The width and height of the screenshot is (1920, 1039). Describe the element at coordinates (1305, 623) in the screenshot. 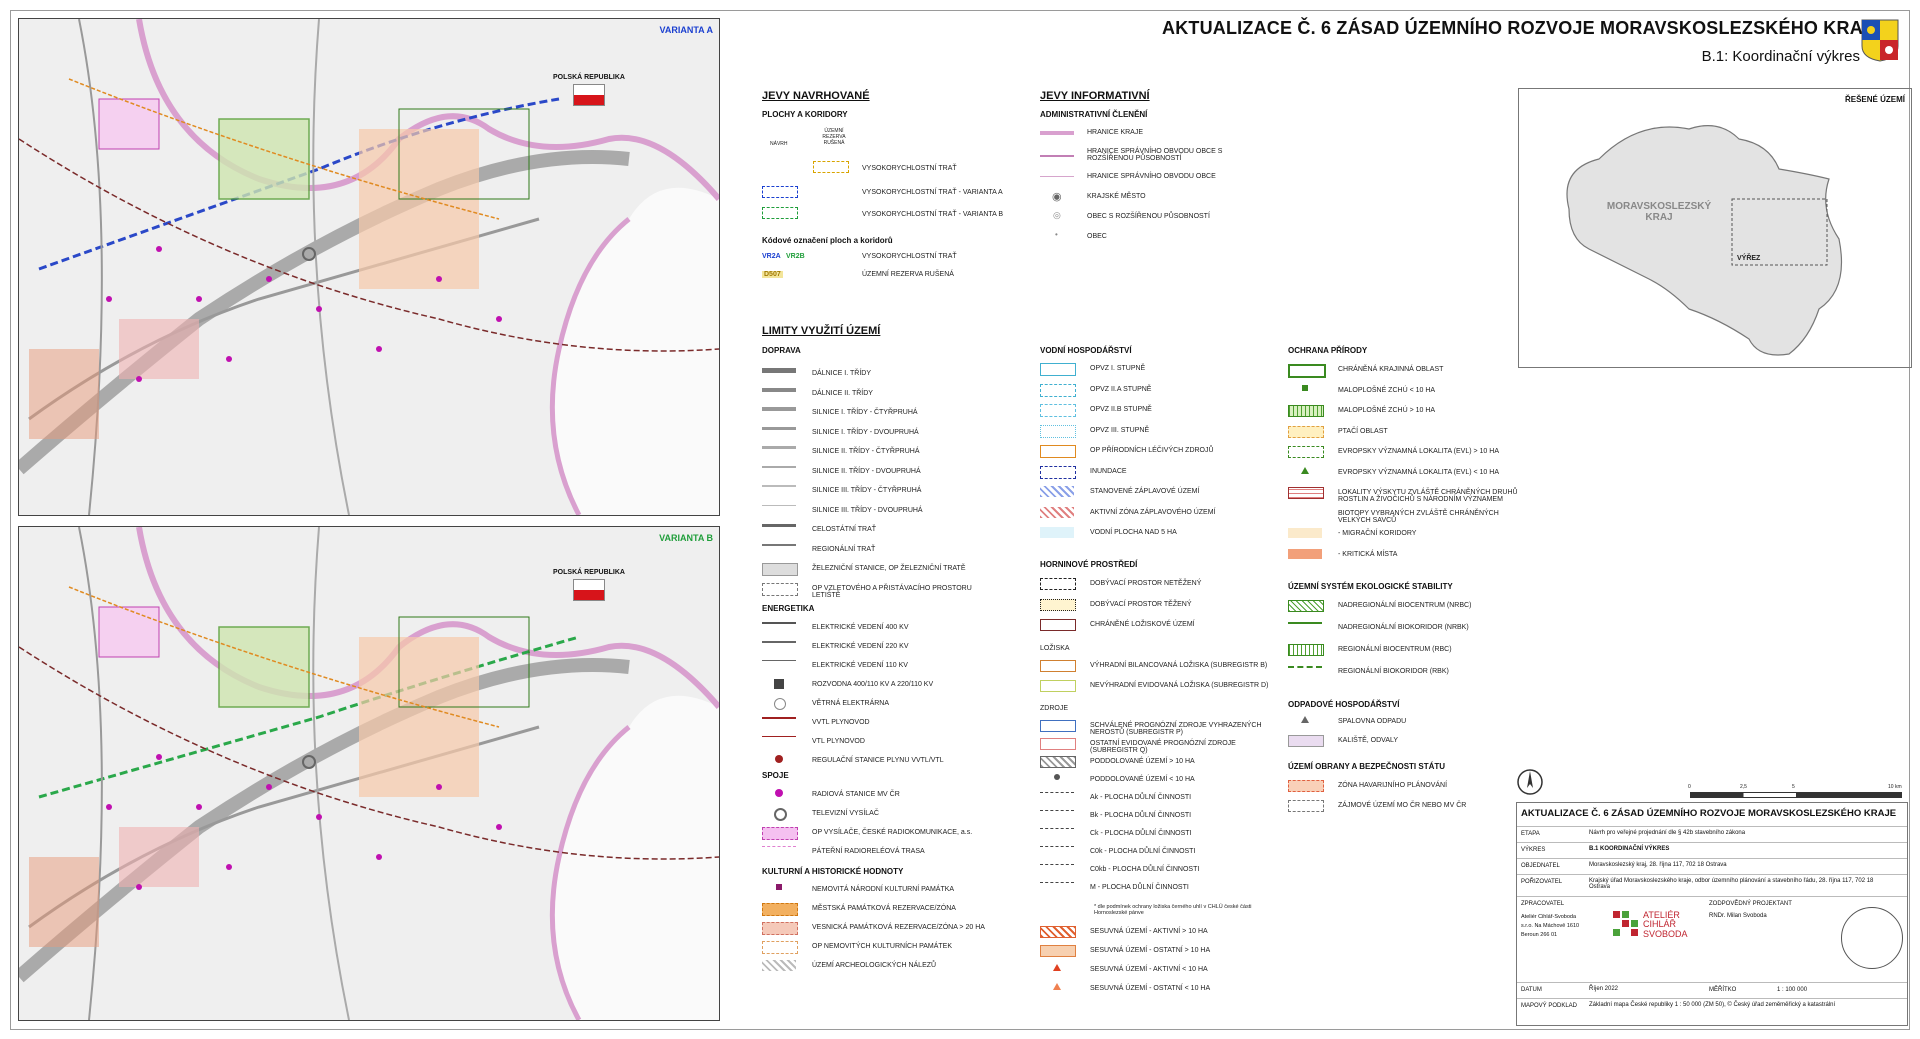

I see `uses-1-symbol` at that location.